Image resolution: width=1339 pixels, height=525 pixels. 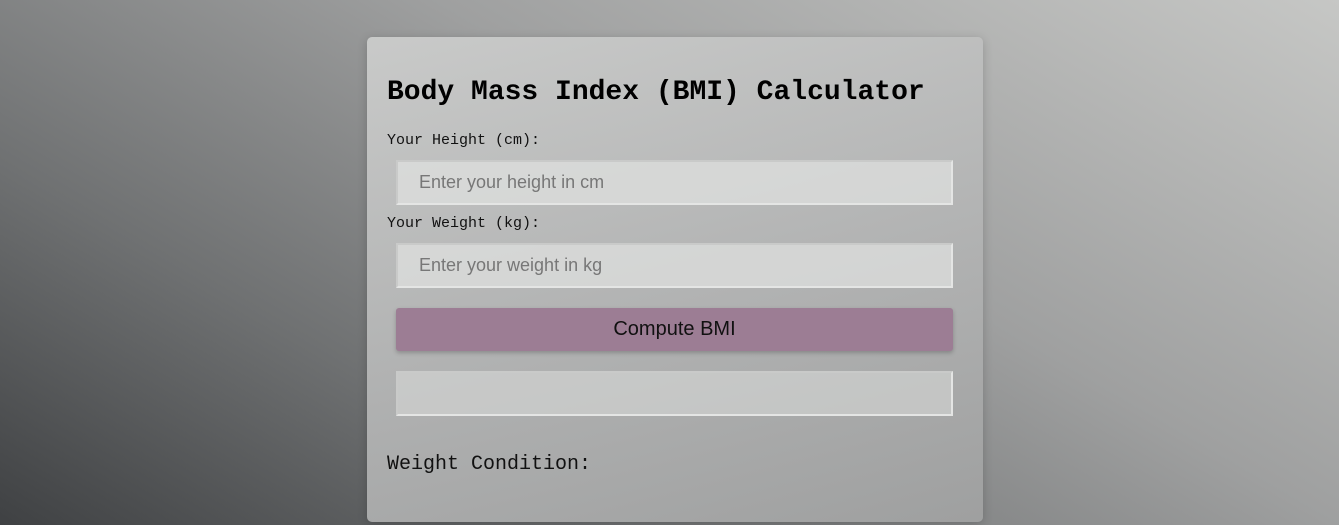 What do you see at coordinates (674, 182) in the screenshot?
I see `height-input` at bounding box center [674, 182].